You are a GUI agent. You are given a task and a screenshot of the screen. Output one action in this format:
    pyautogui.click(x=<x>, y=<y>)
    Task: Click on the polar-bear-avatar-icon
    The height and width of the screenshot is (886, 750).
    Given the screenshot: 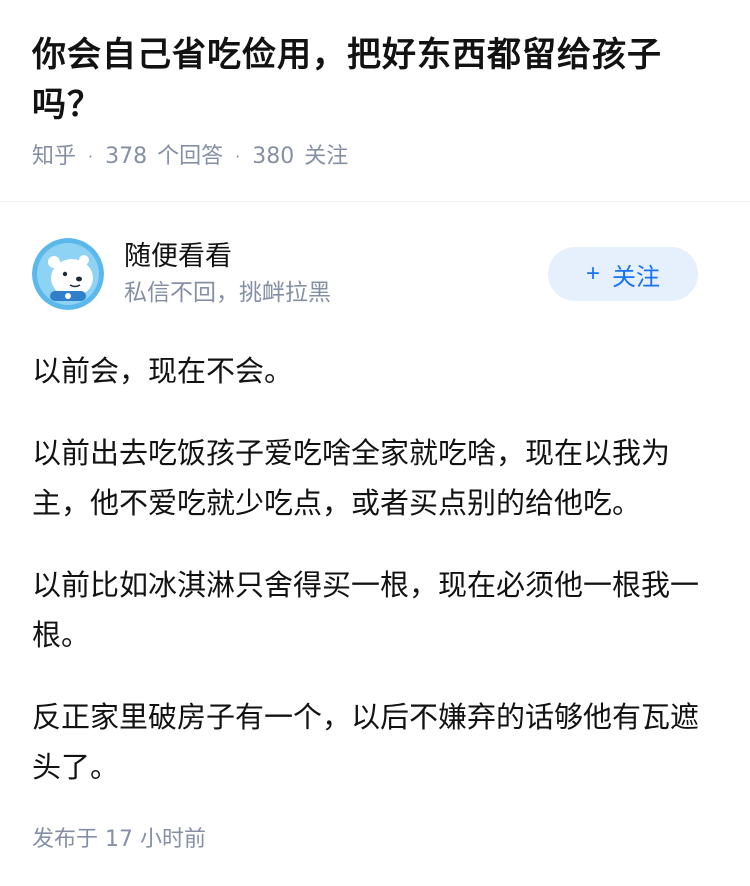 What is the action you would take?
    pyautogui.click(x=68, y=274)
    